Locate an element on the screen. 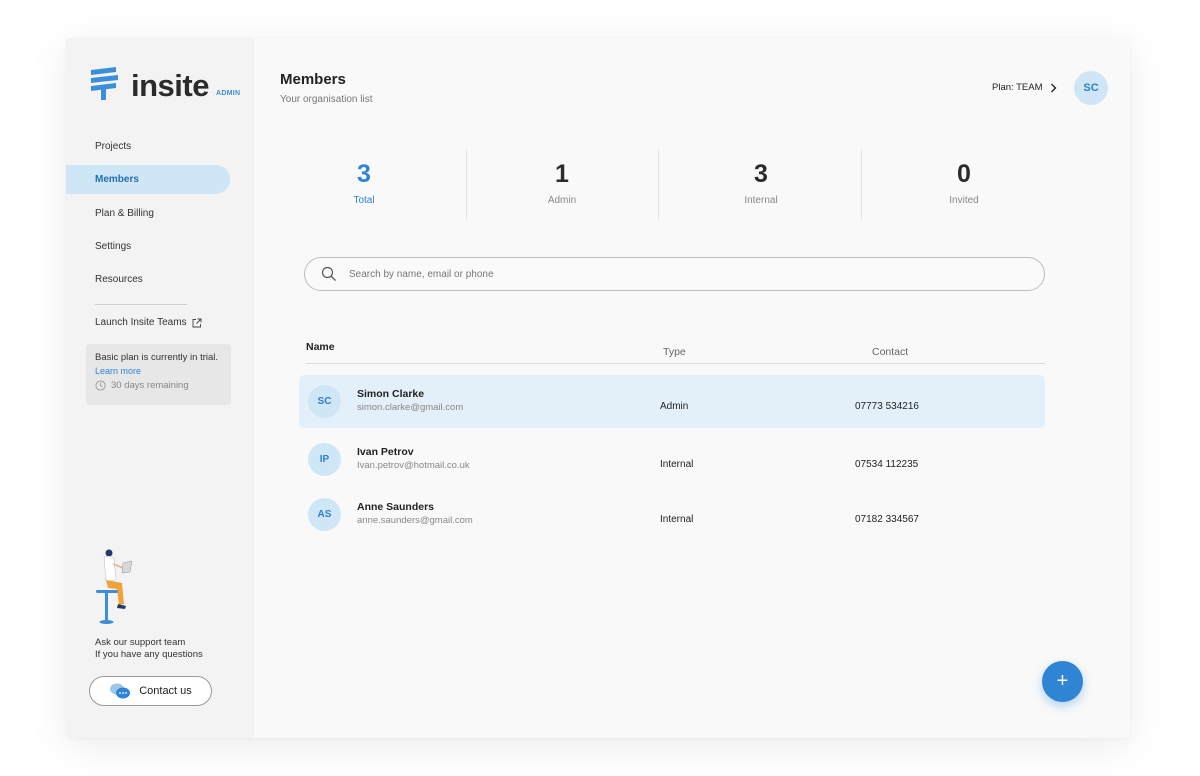 The height and width of the screenshot is (776, 1200). column-header-name: Name is located at coordinates (320, 347).